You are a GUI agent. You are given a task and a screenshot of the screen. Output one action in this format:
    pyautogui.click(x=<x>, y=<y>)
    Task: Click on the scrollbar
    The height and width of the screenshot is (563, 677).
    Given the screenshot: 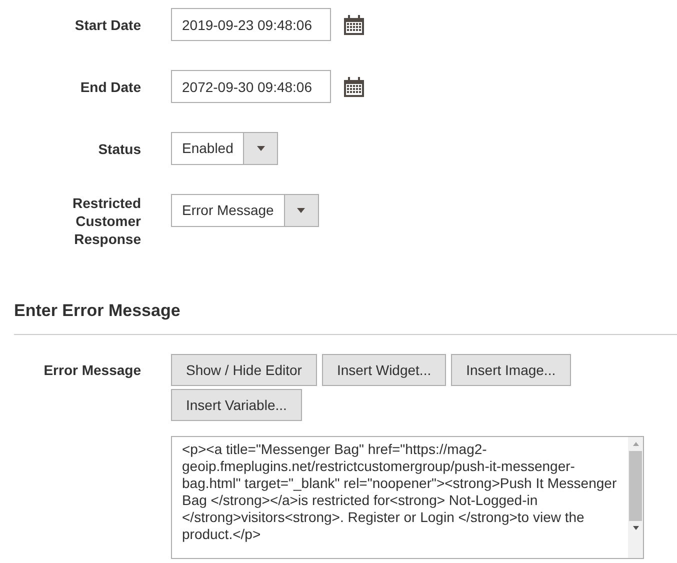 What is the action you would take?
    pyautogui.click(x=635, y=497)
    